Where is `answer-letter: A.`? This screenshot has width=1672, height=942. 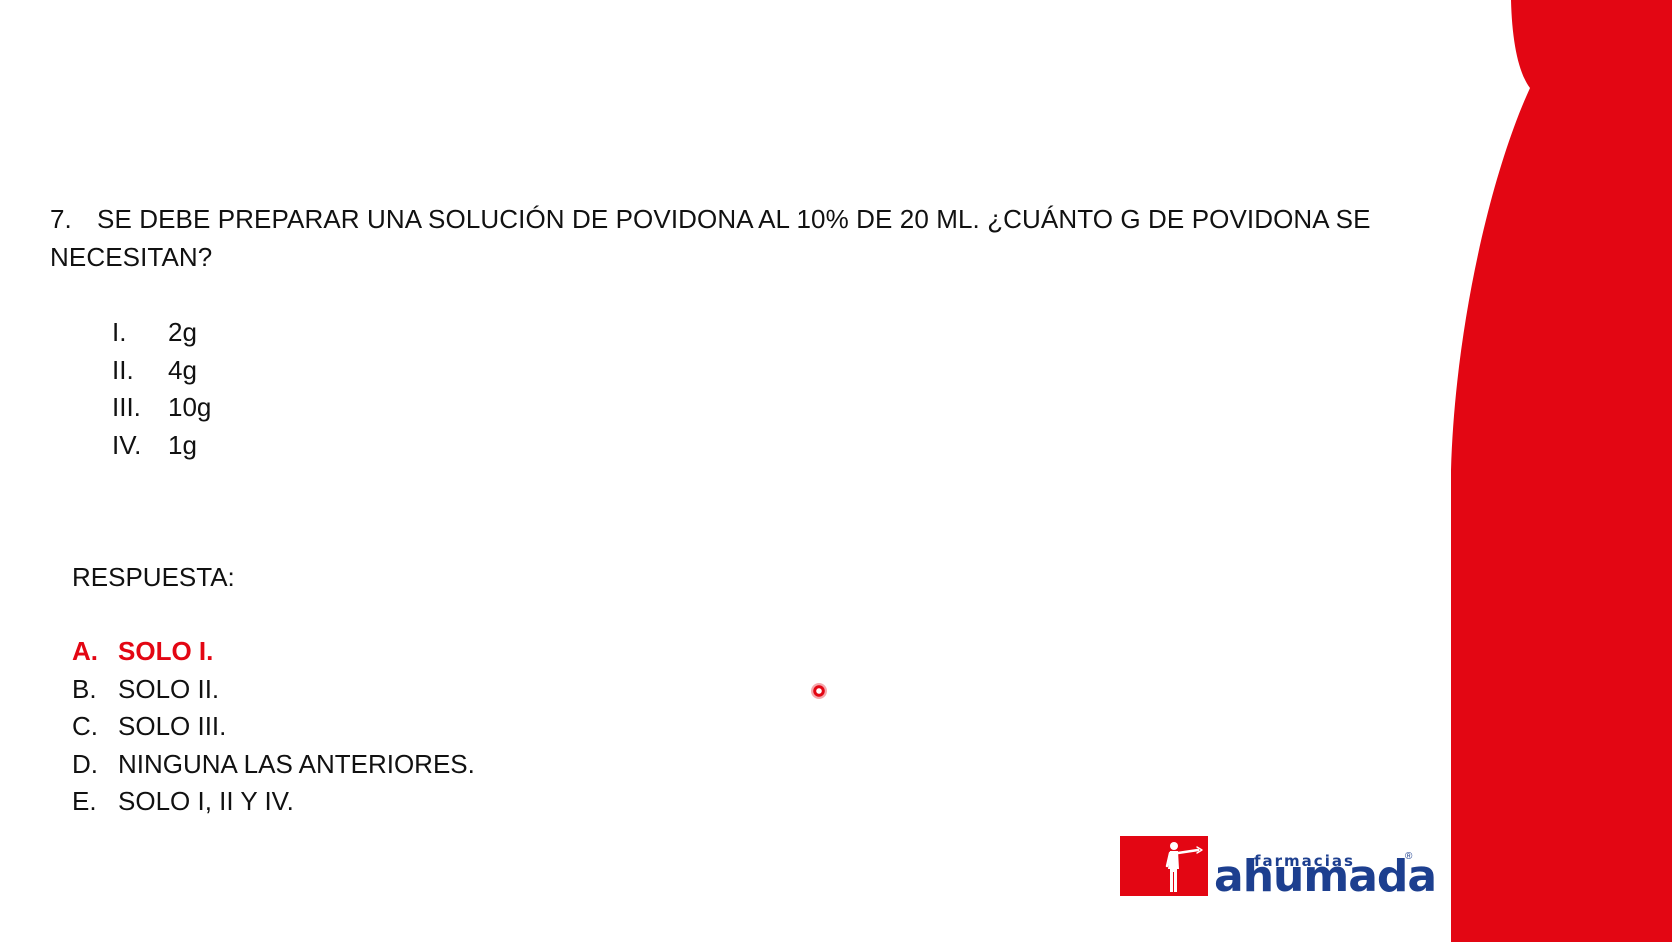 answer-letter: A. is located at coordinates (85, 651).